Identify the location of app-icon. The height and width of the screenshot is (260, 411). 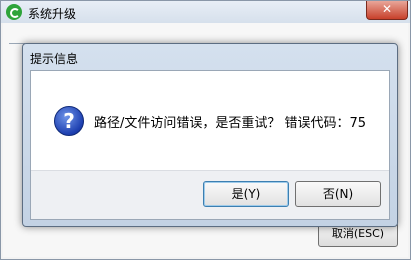
(14, 12).